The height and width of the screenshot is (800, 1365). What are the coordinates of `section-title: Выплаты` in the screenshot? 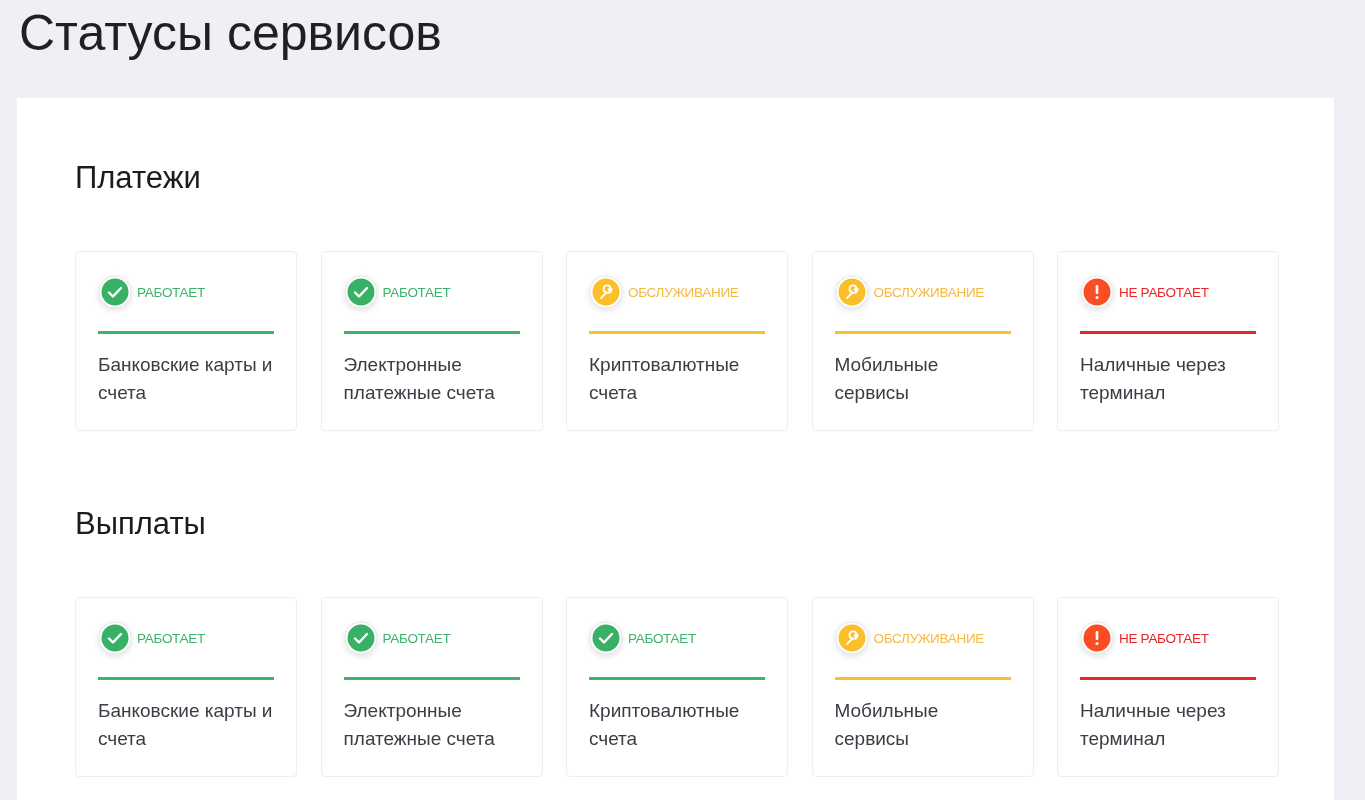 It's located at (141, 524).